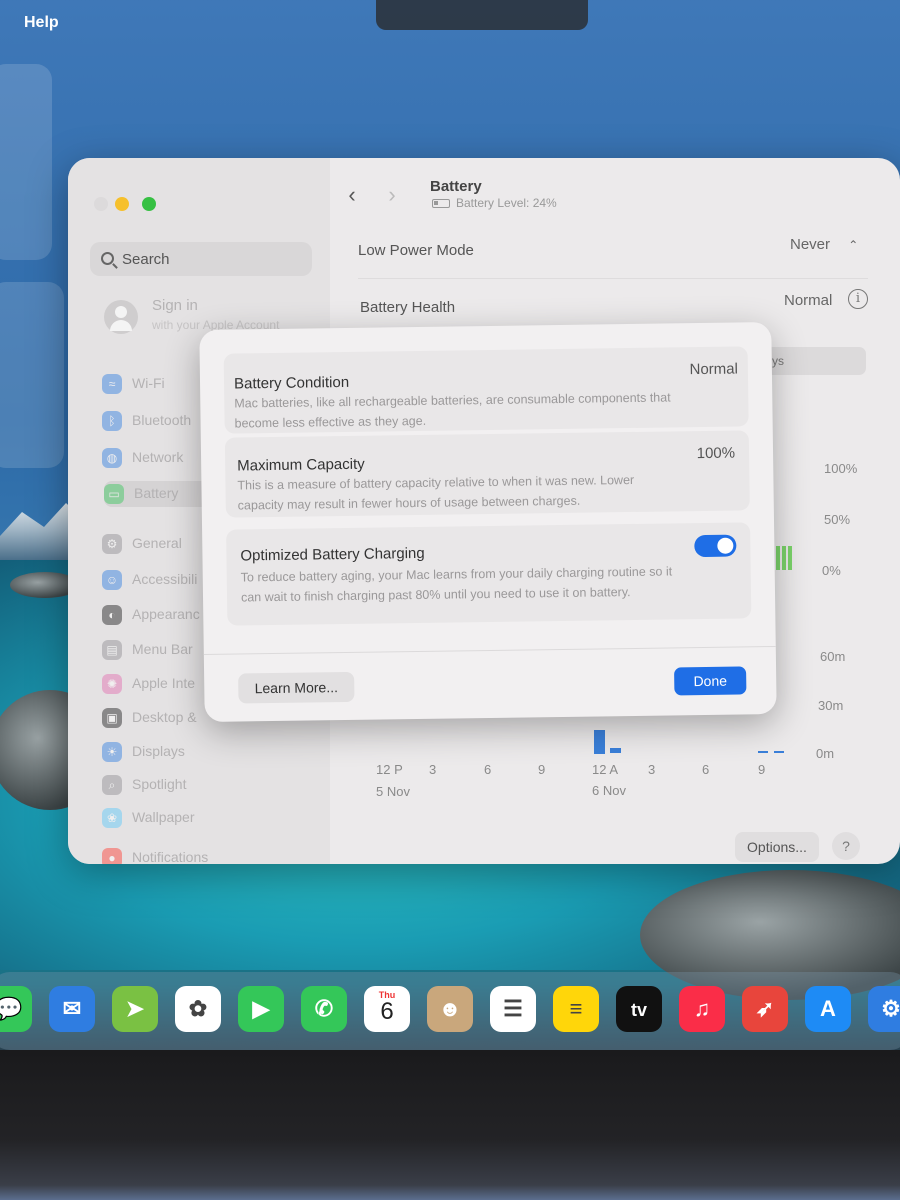 Image resolution: width=900 pixels, height=1200 pixels. What do you see at coordinates (609, 790) in the screenshot?
I see `date-label: 6 Nov` at bounding box center [609, 790].